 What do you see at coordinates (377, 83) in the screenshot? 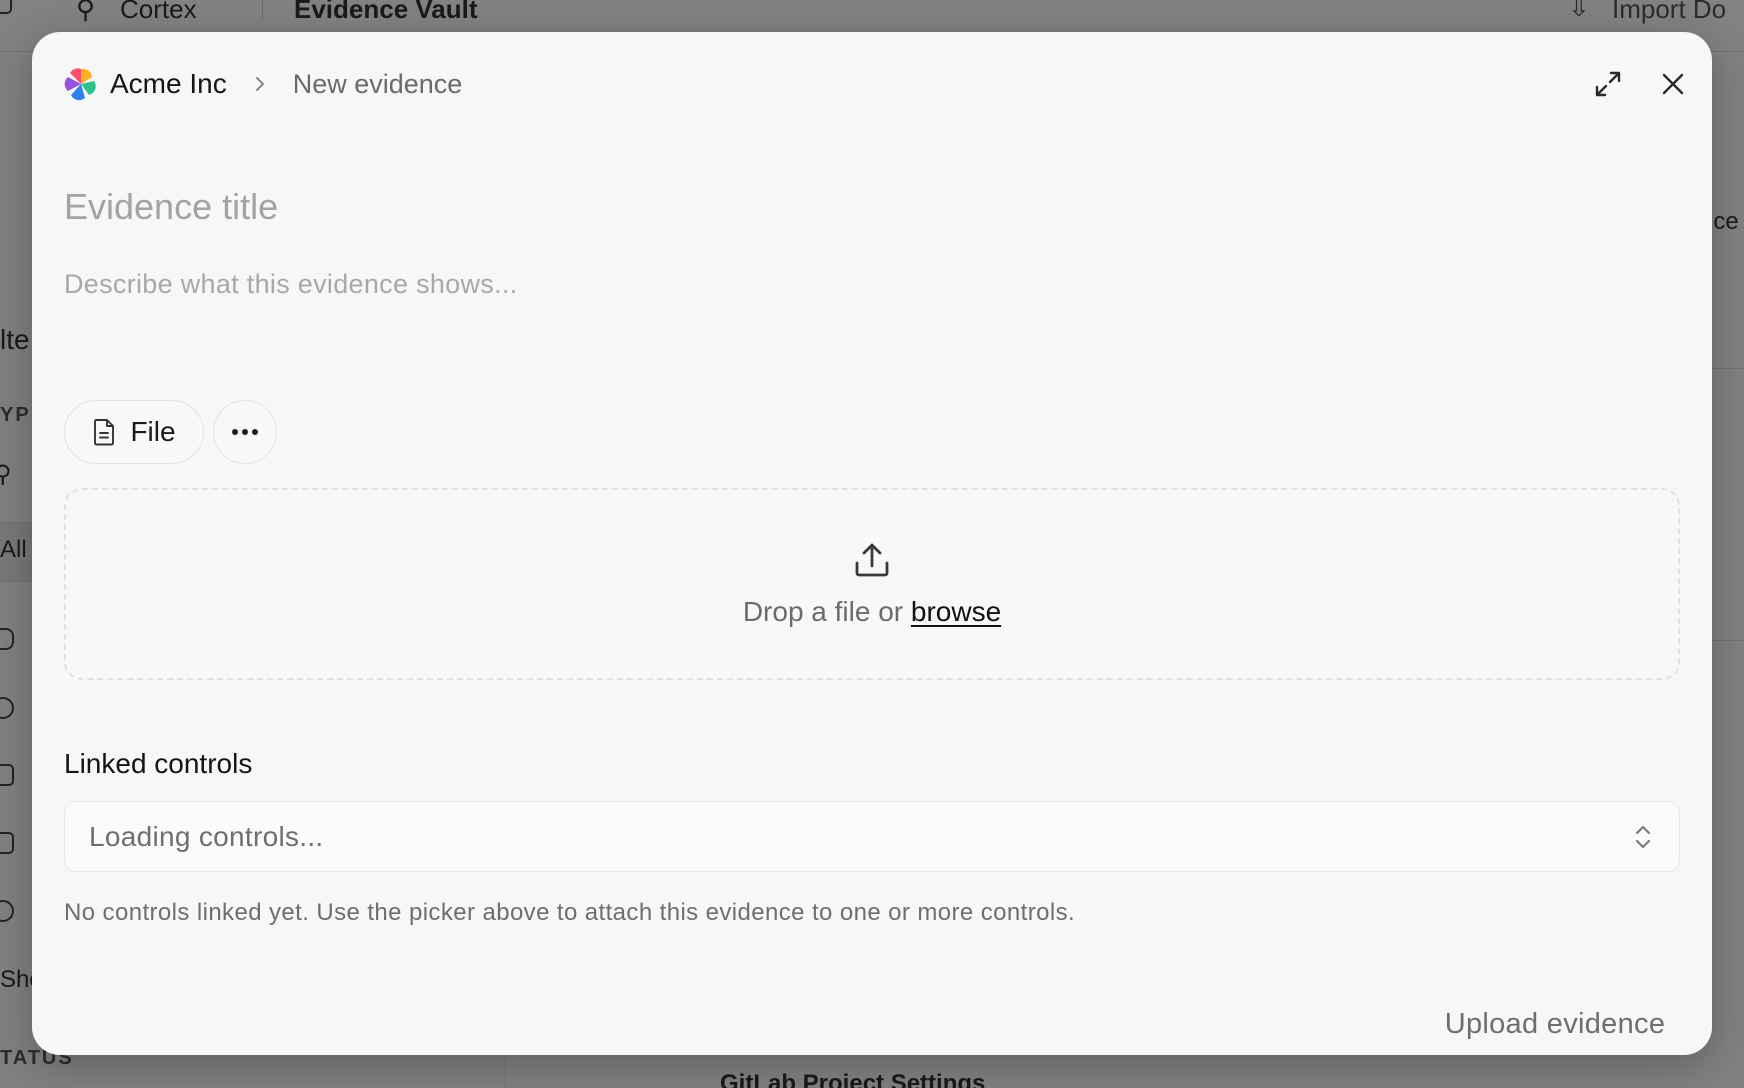
I see `breadcrumb-current-page: New evidence` at bounding box center [377, 83].